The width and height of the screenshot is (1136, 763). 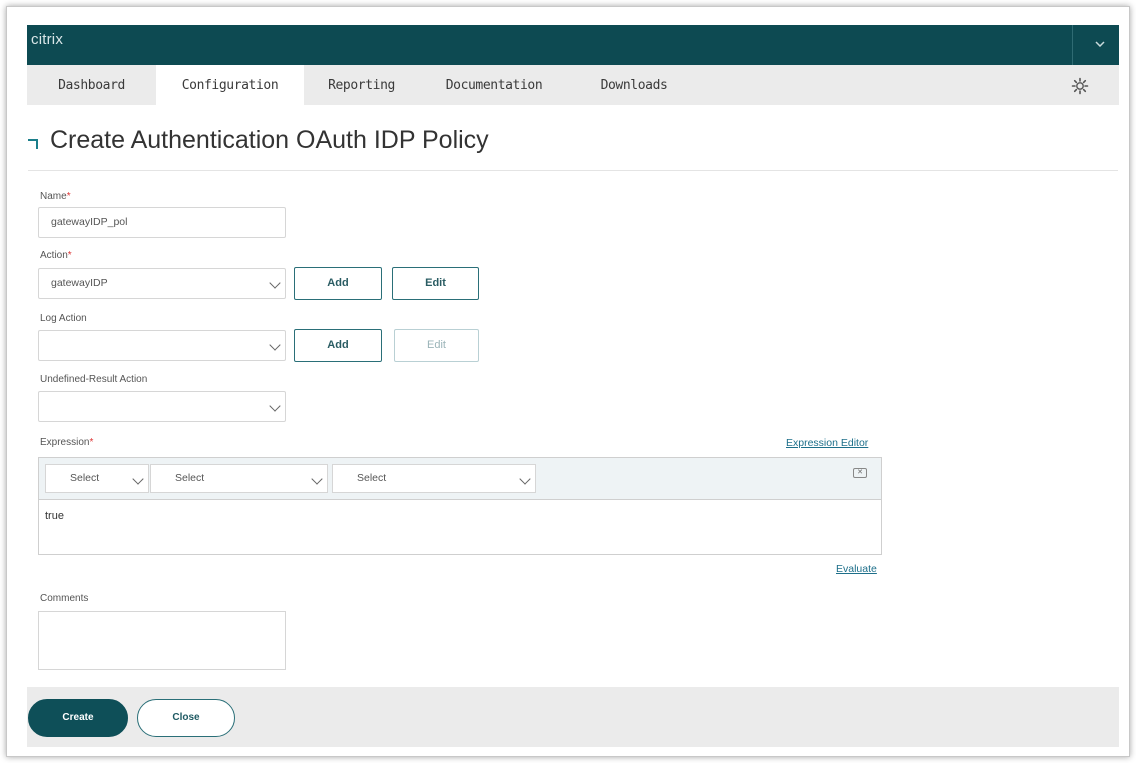 What do you see at coordinates (94, 379) in the screenshot?
I see `undefined-result-action-label: Undefined-Result Action` at bounding box center [94, 379].